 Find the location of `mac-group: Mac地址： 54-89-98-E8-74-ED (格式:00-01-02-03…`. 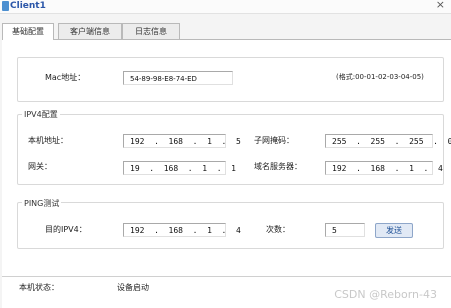

mac-group: Mac地址： 54-89-98-E8-74-ED (格式:00-01-02-03… is located at coordinates (230, 79).